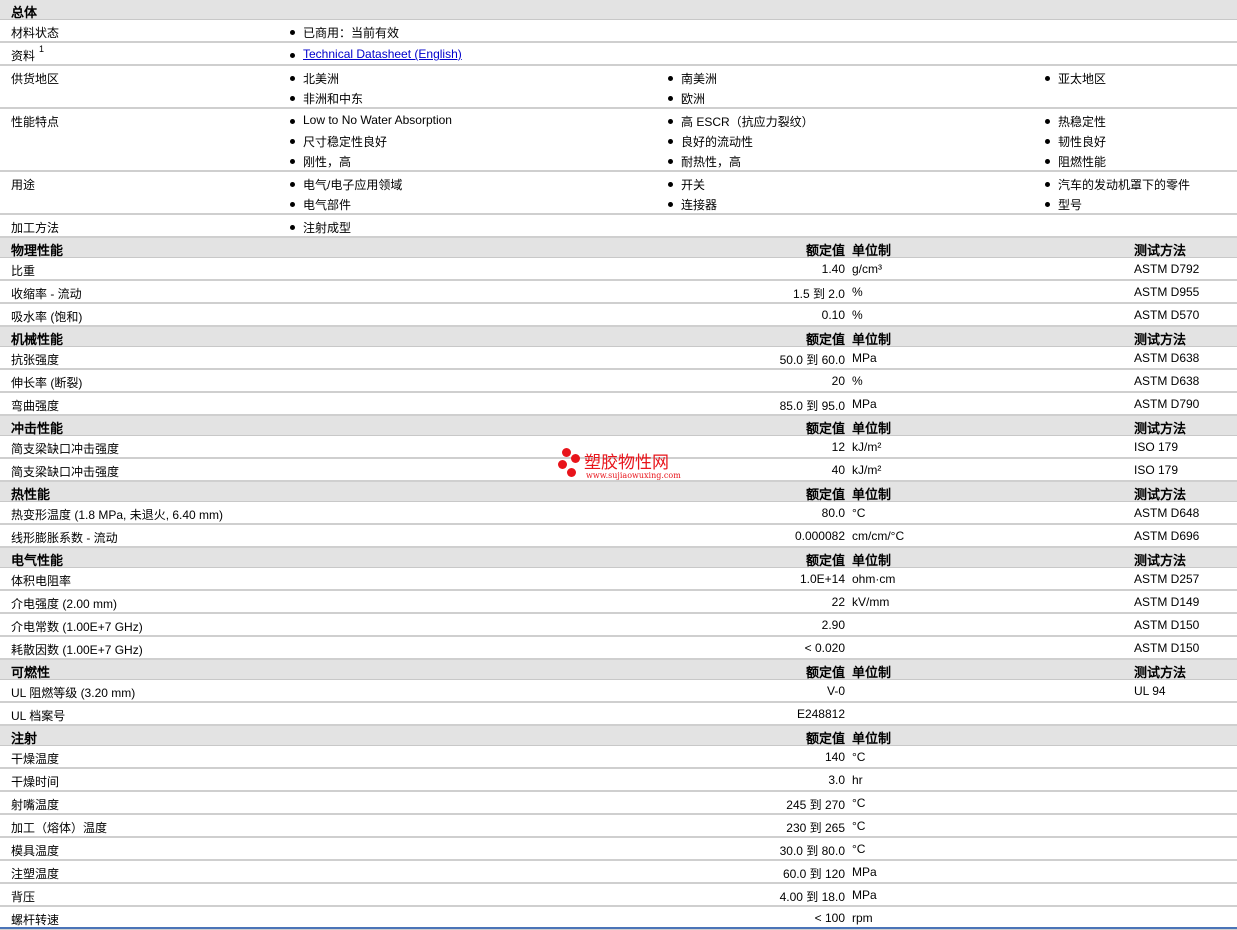 The height and width of the screenshot is (930, 1237). What do you see at coordinates (37, 560) in the screenshot?
I see `section-title: 电气性能` at bounding box center [37, 560].